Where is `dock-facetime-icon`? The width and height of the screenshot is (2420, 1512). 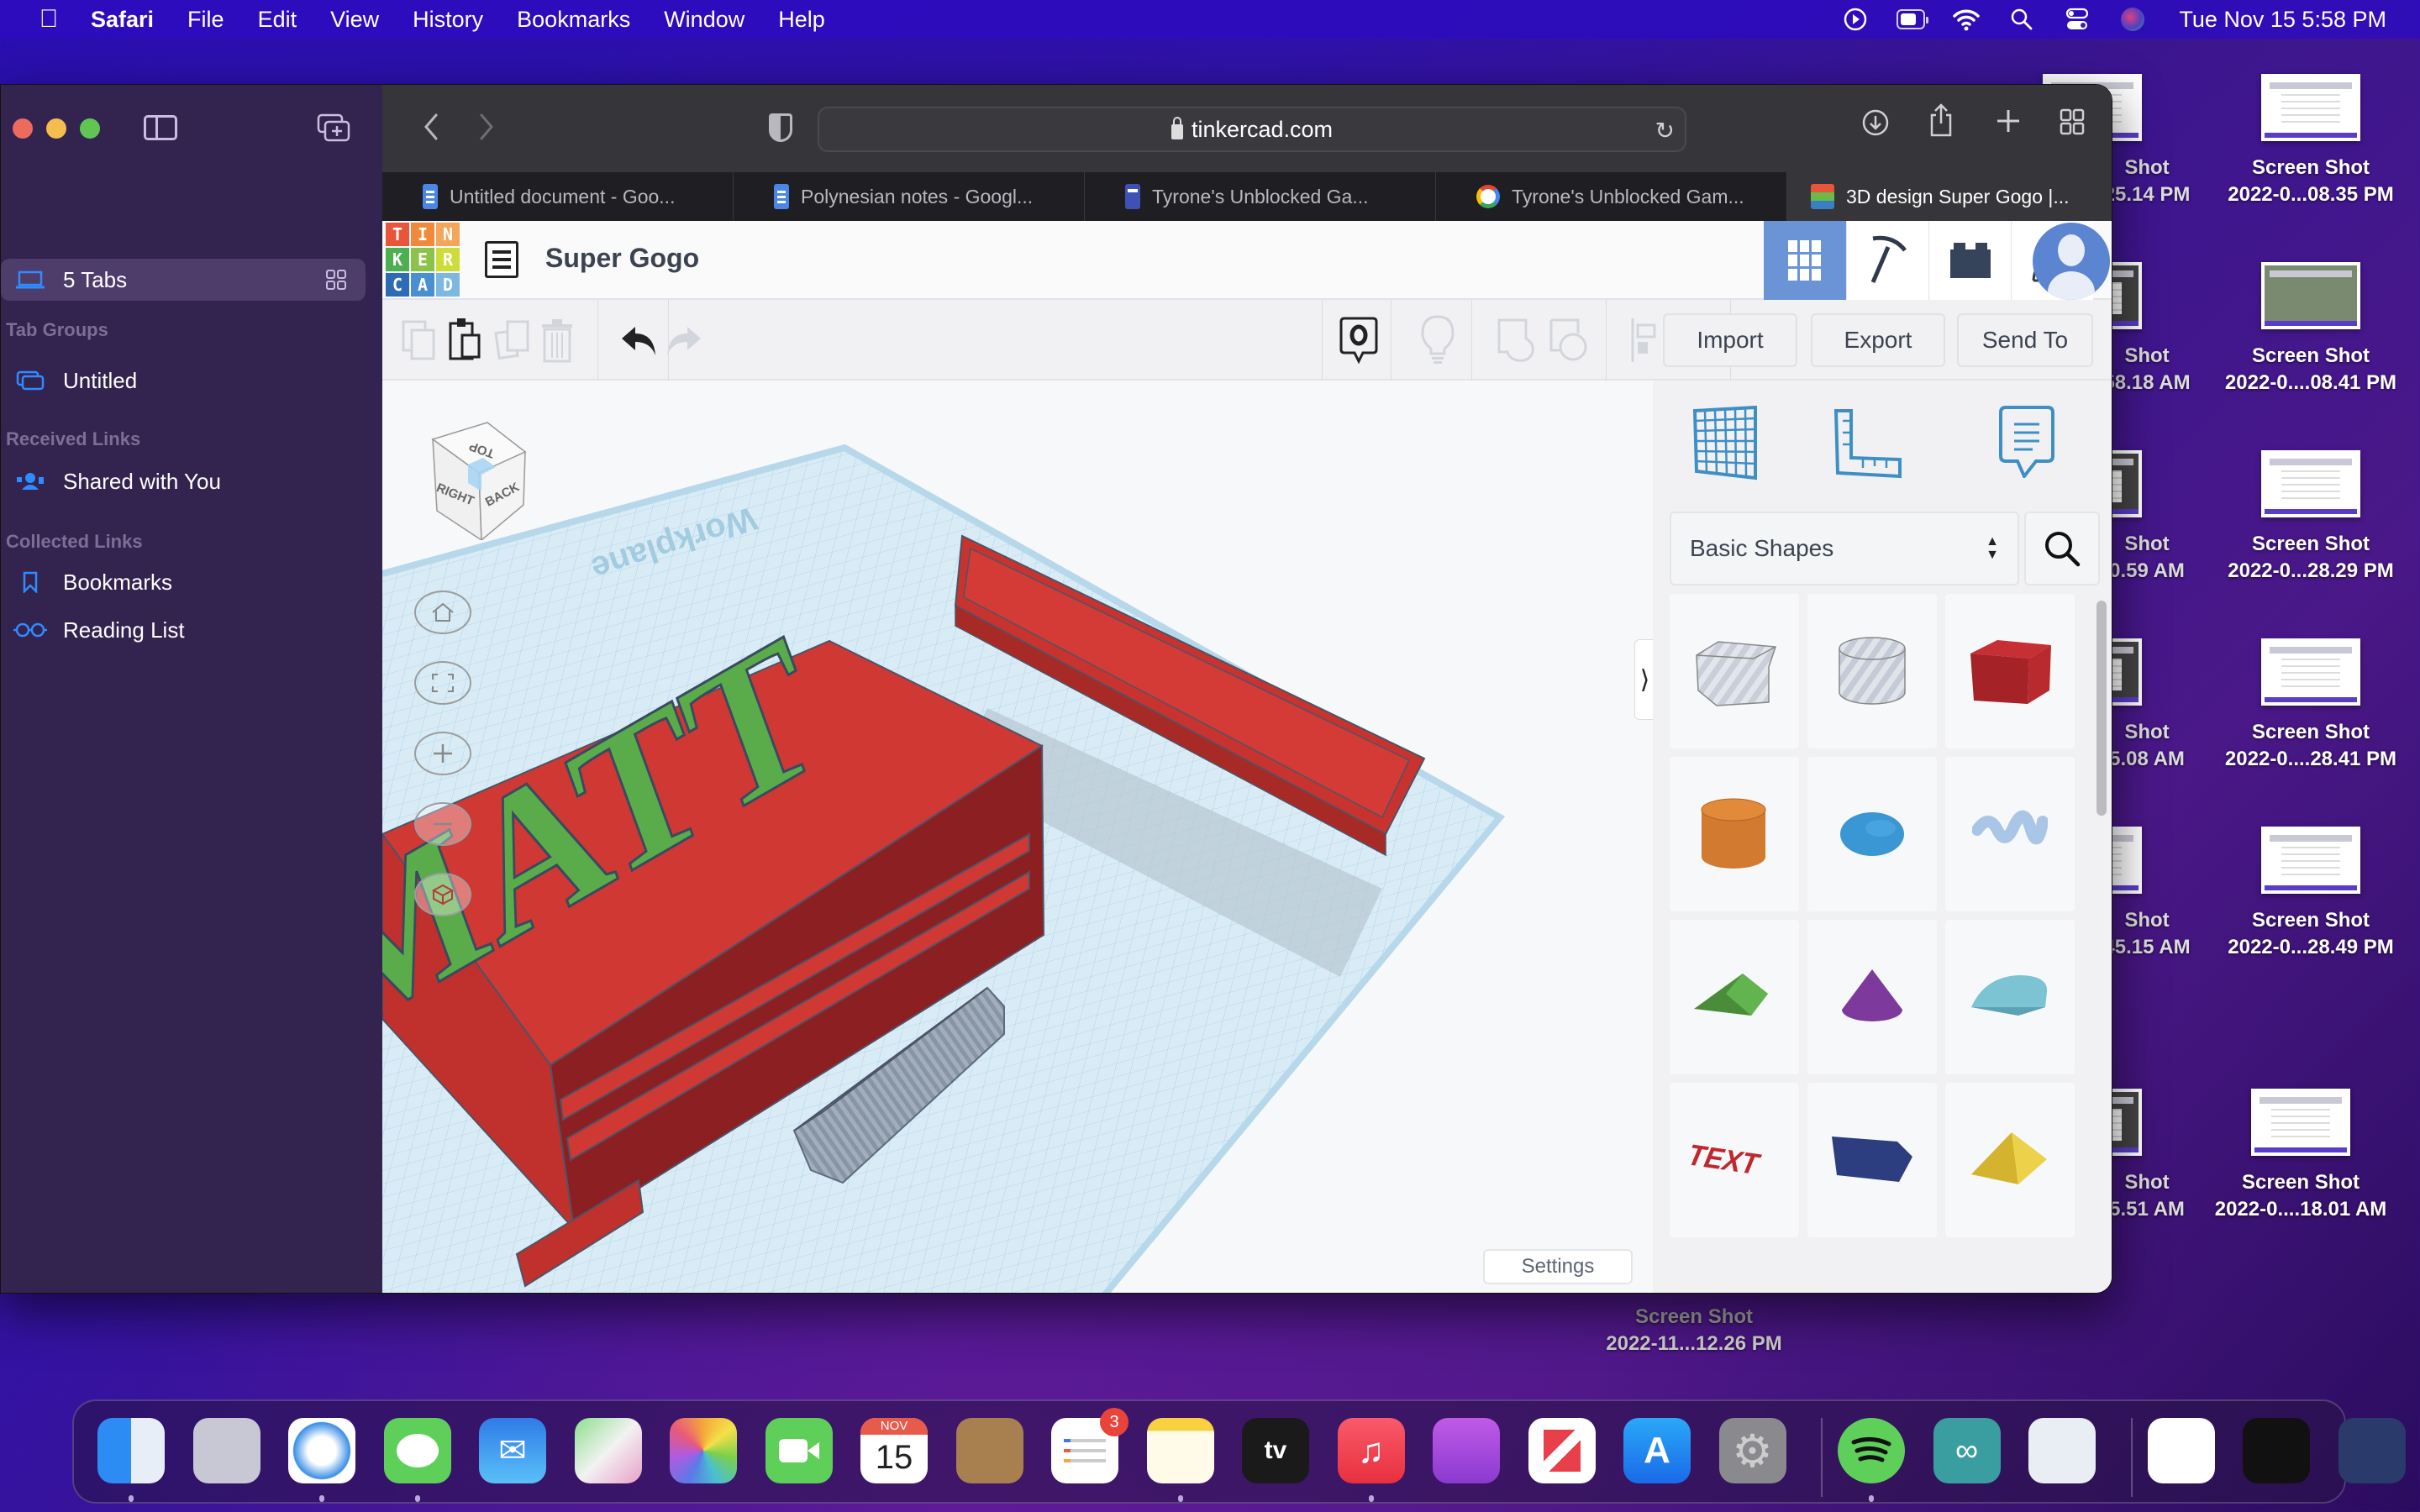
dock-facetime-icon is located at coordinates (799, 1450).